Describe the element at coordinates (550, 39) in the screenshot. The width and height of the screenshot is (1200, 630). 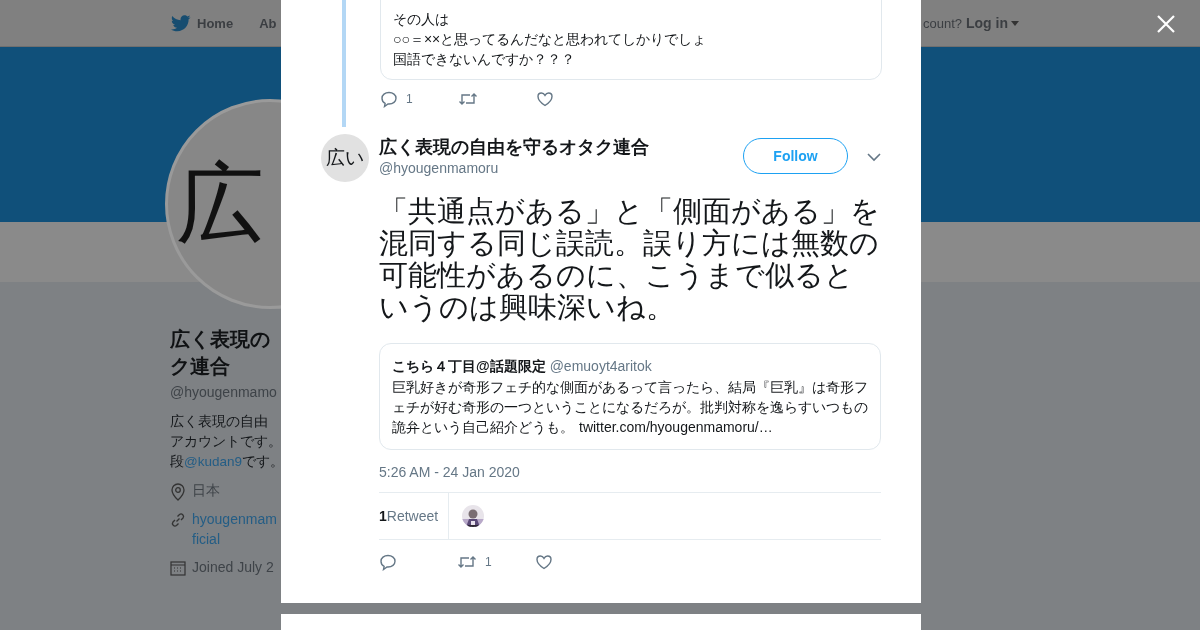
I see `tweet-text-line: ○○＝××と思ってるんだなと思われてしかりでしょ` at that location.